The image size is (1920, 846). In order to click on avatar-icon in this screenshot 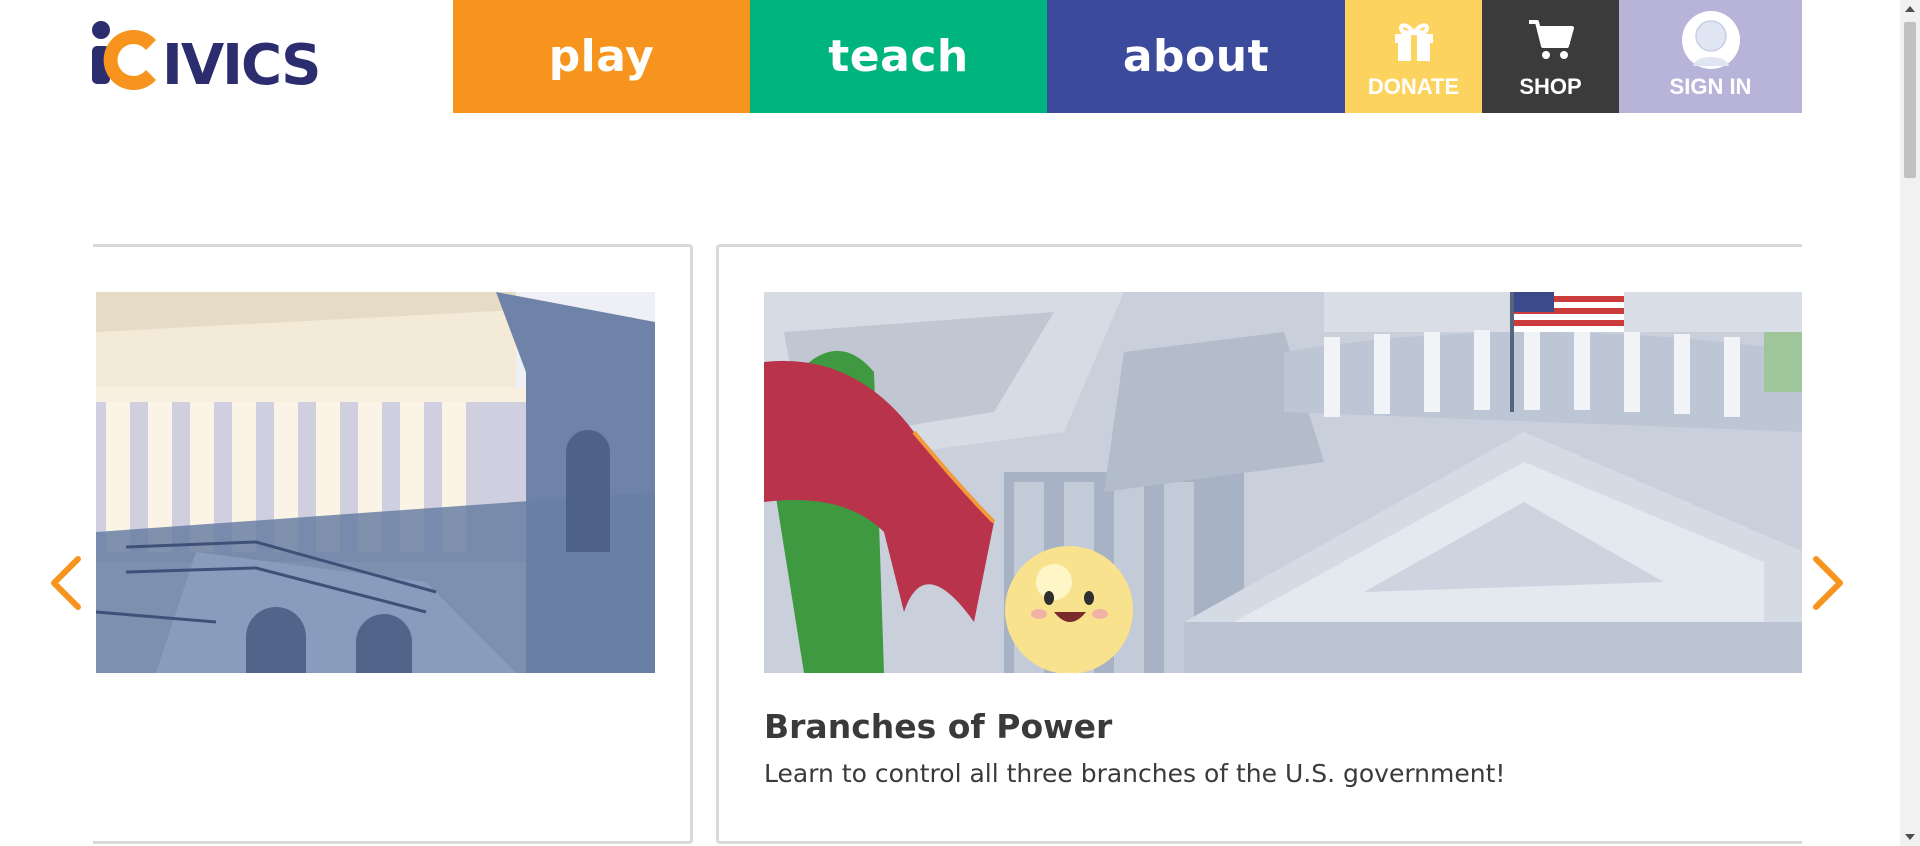, I will do `click(1711, 40)`.